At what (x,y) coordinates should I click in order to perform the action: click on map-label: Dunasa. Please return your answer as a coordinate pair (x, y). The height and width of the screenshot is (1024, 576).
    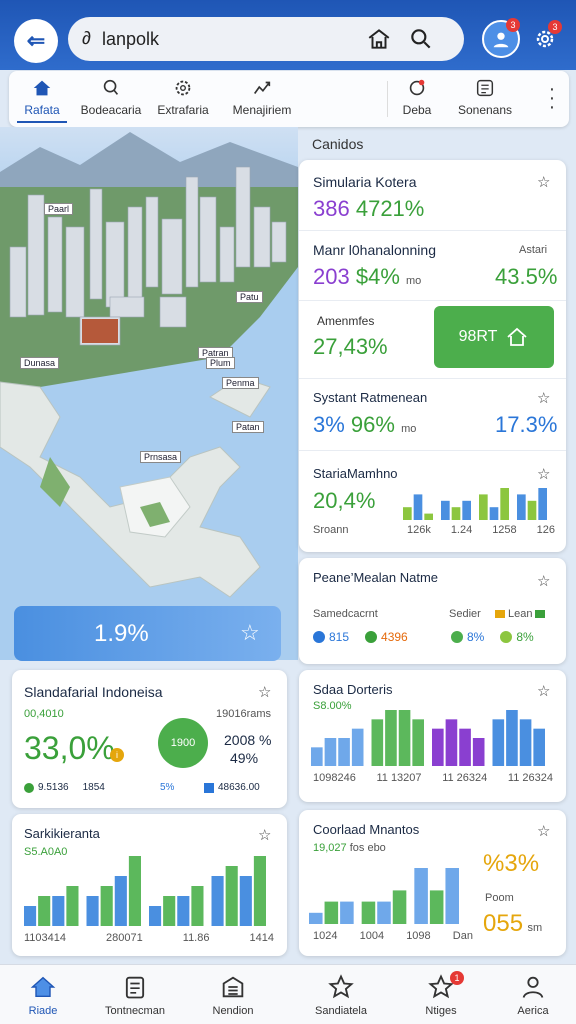
    Looking at the image, I should click on (40, 363).